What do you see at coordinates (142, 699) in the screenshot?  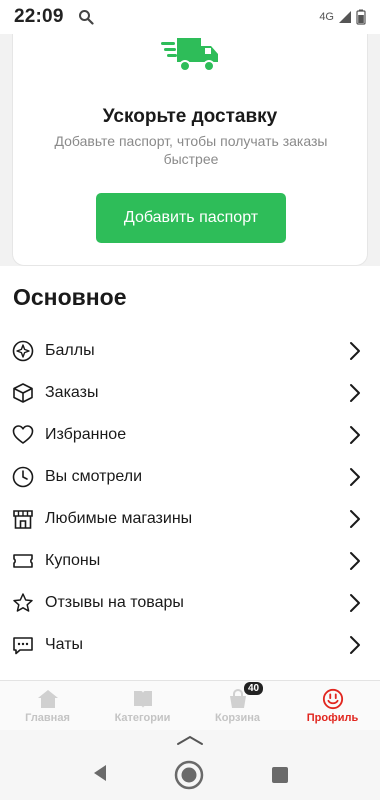 I see `catalog-icon` at bounding box center [142, 699].